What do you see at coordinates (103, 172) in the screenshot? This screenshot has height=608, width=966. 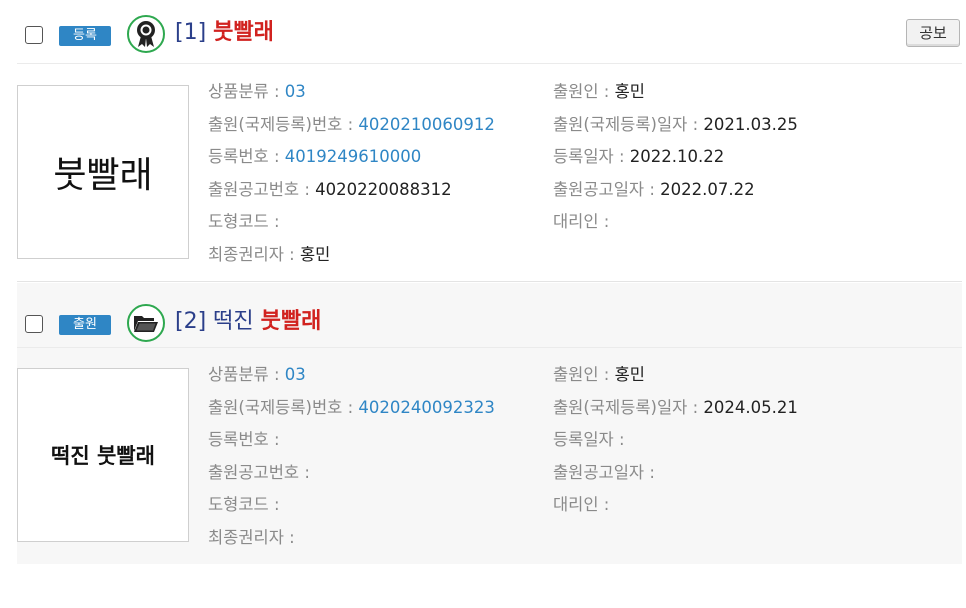 I see `trademark-thumbnail: 붓빨래` at bounding box center [103, 172].